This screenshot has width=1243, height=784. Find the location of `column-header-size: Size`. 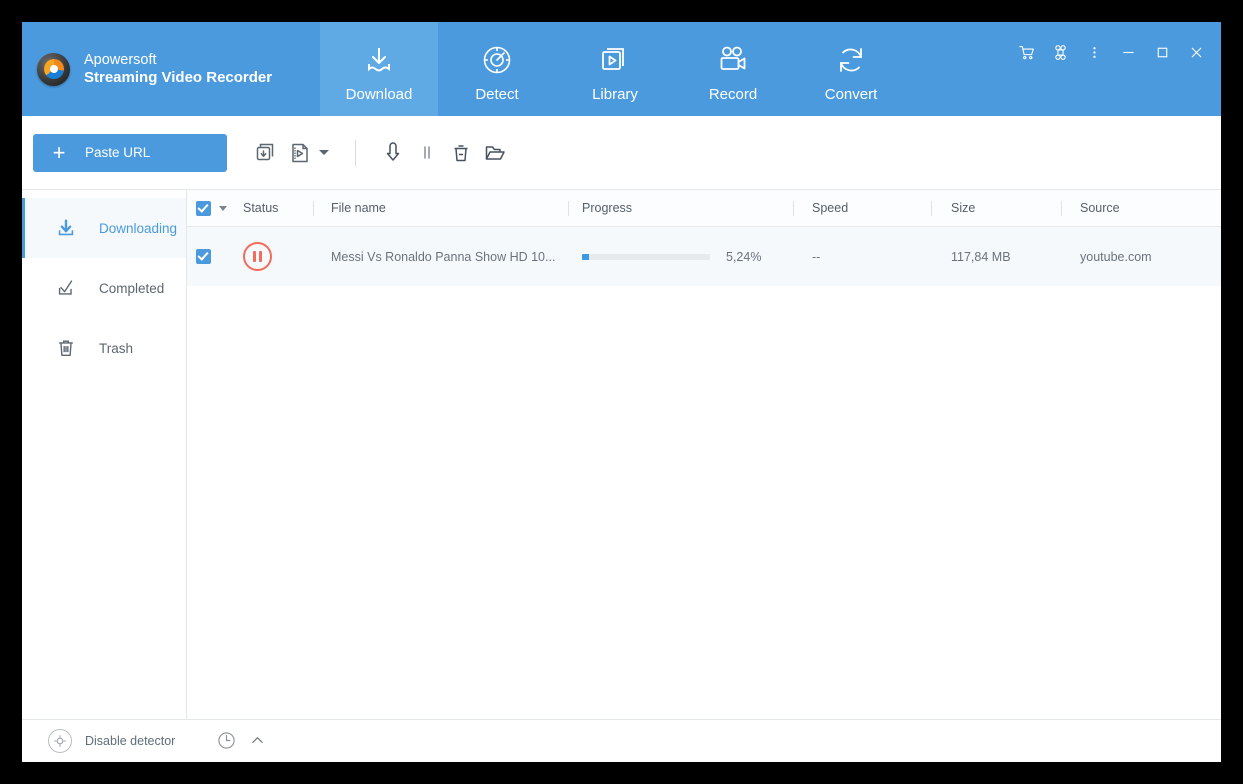

column-header-size: Size is located at coordinates (963, 208).